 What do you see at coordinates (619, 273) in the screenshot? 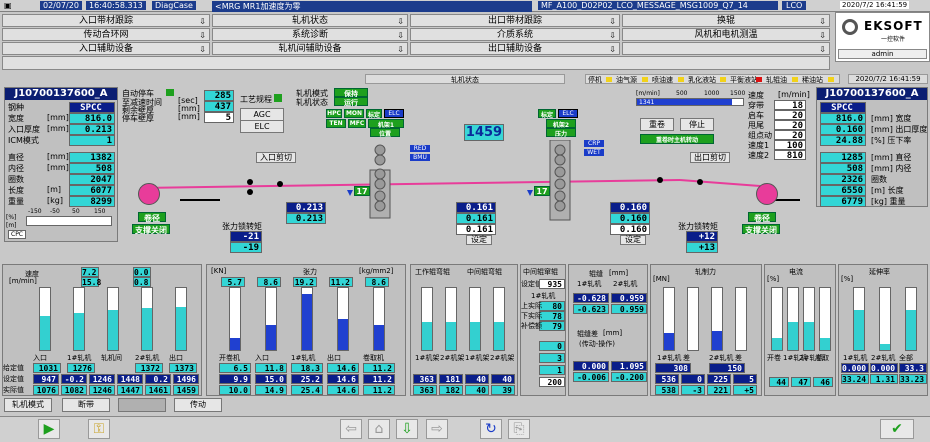
I see `gap-unit: [mm]` at bounding box center [619, 273].